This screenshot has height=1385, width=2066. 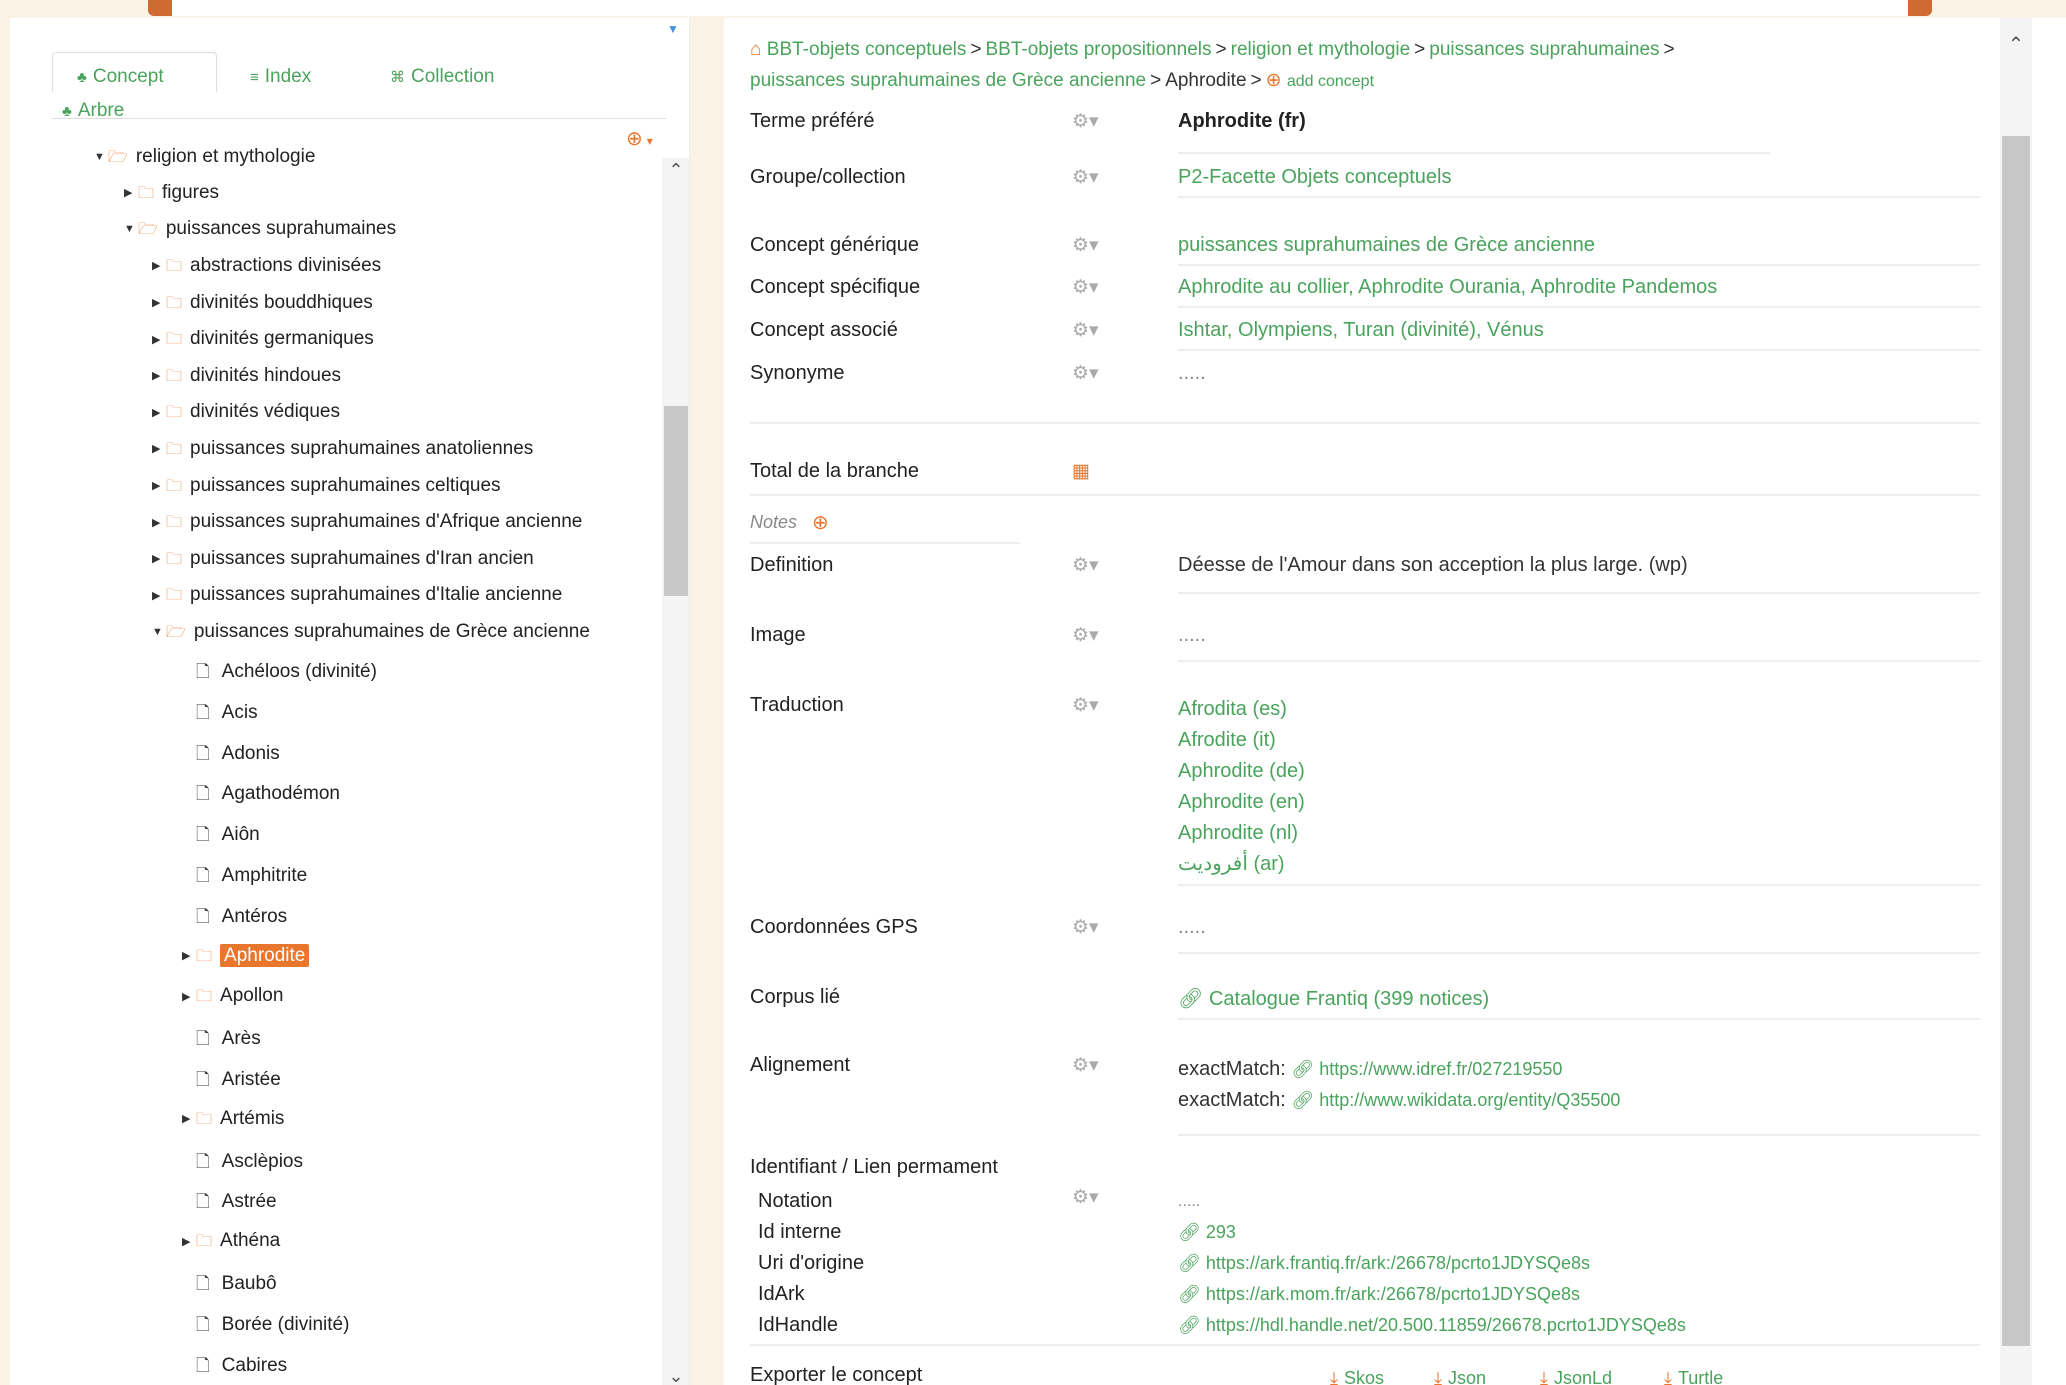 What do you see at coordinates (229, 1285) in the screenshot?
I see `tree-node: 🗋 Baubô` at bounding box center [229, 1285].